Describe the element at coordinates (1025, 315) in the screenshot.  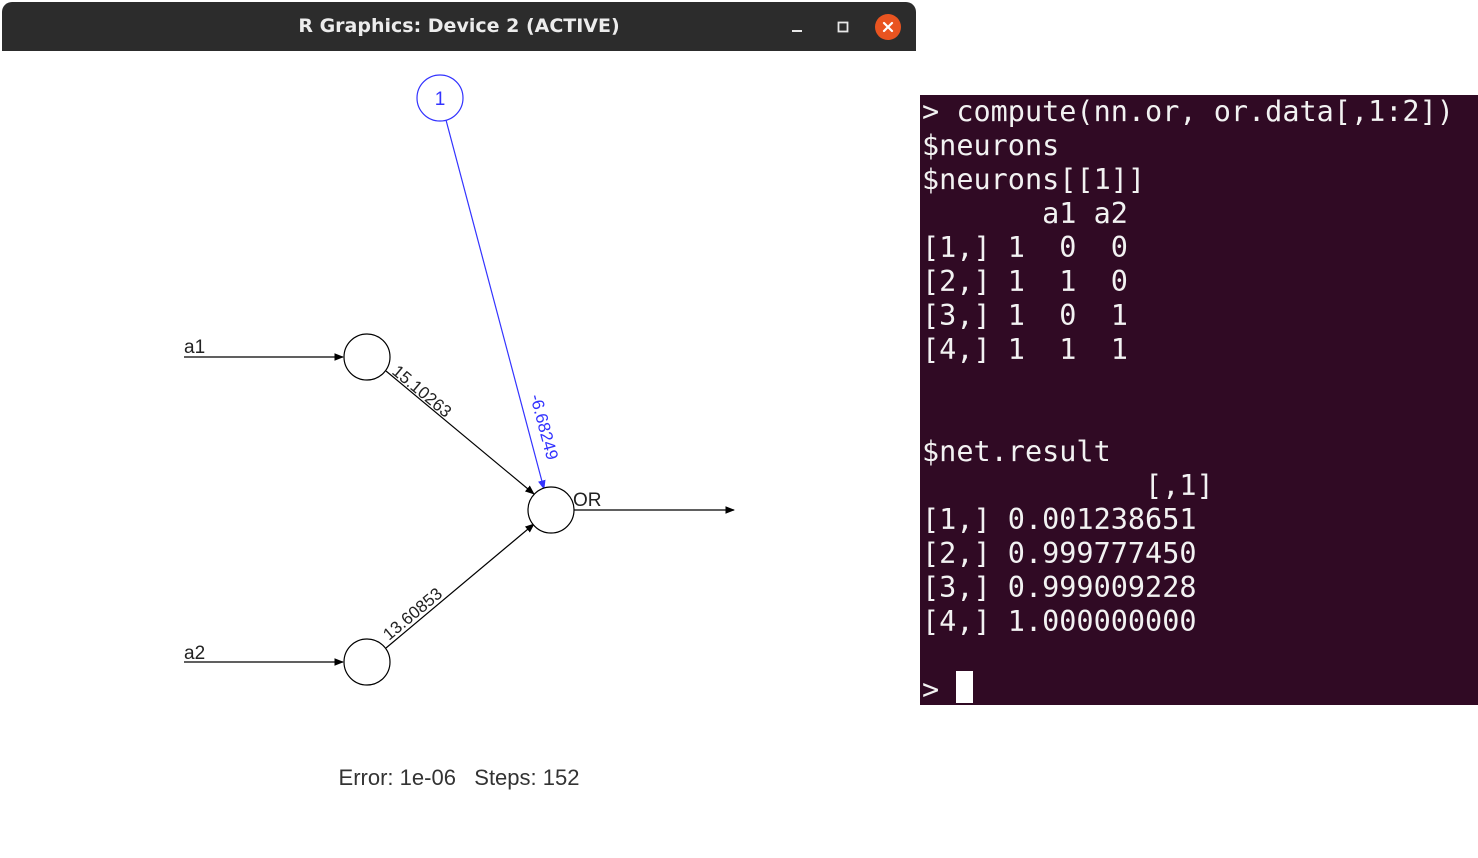
I see `terminal-line: [3,] 1 0 1` at that location.